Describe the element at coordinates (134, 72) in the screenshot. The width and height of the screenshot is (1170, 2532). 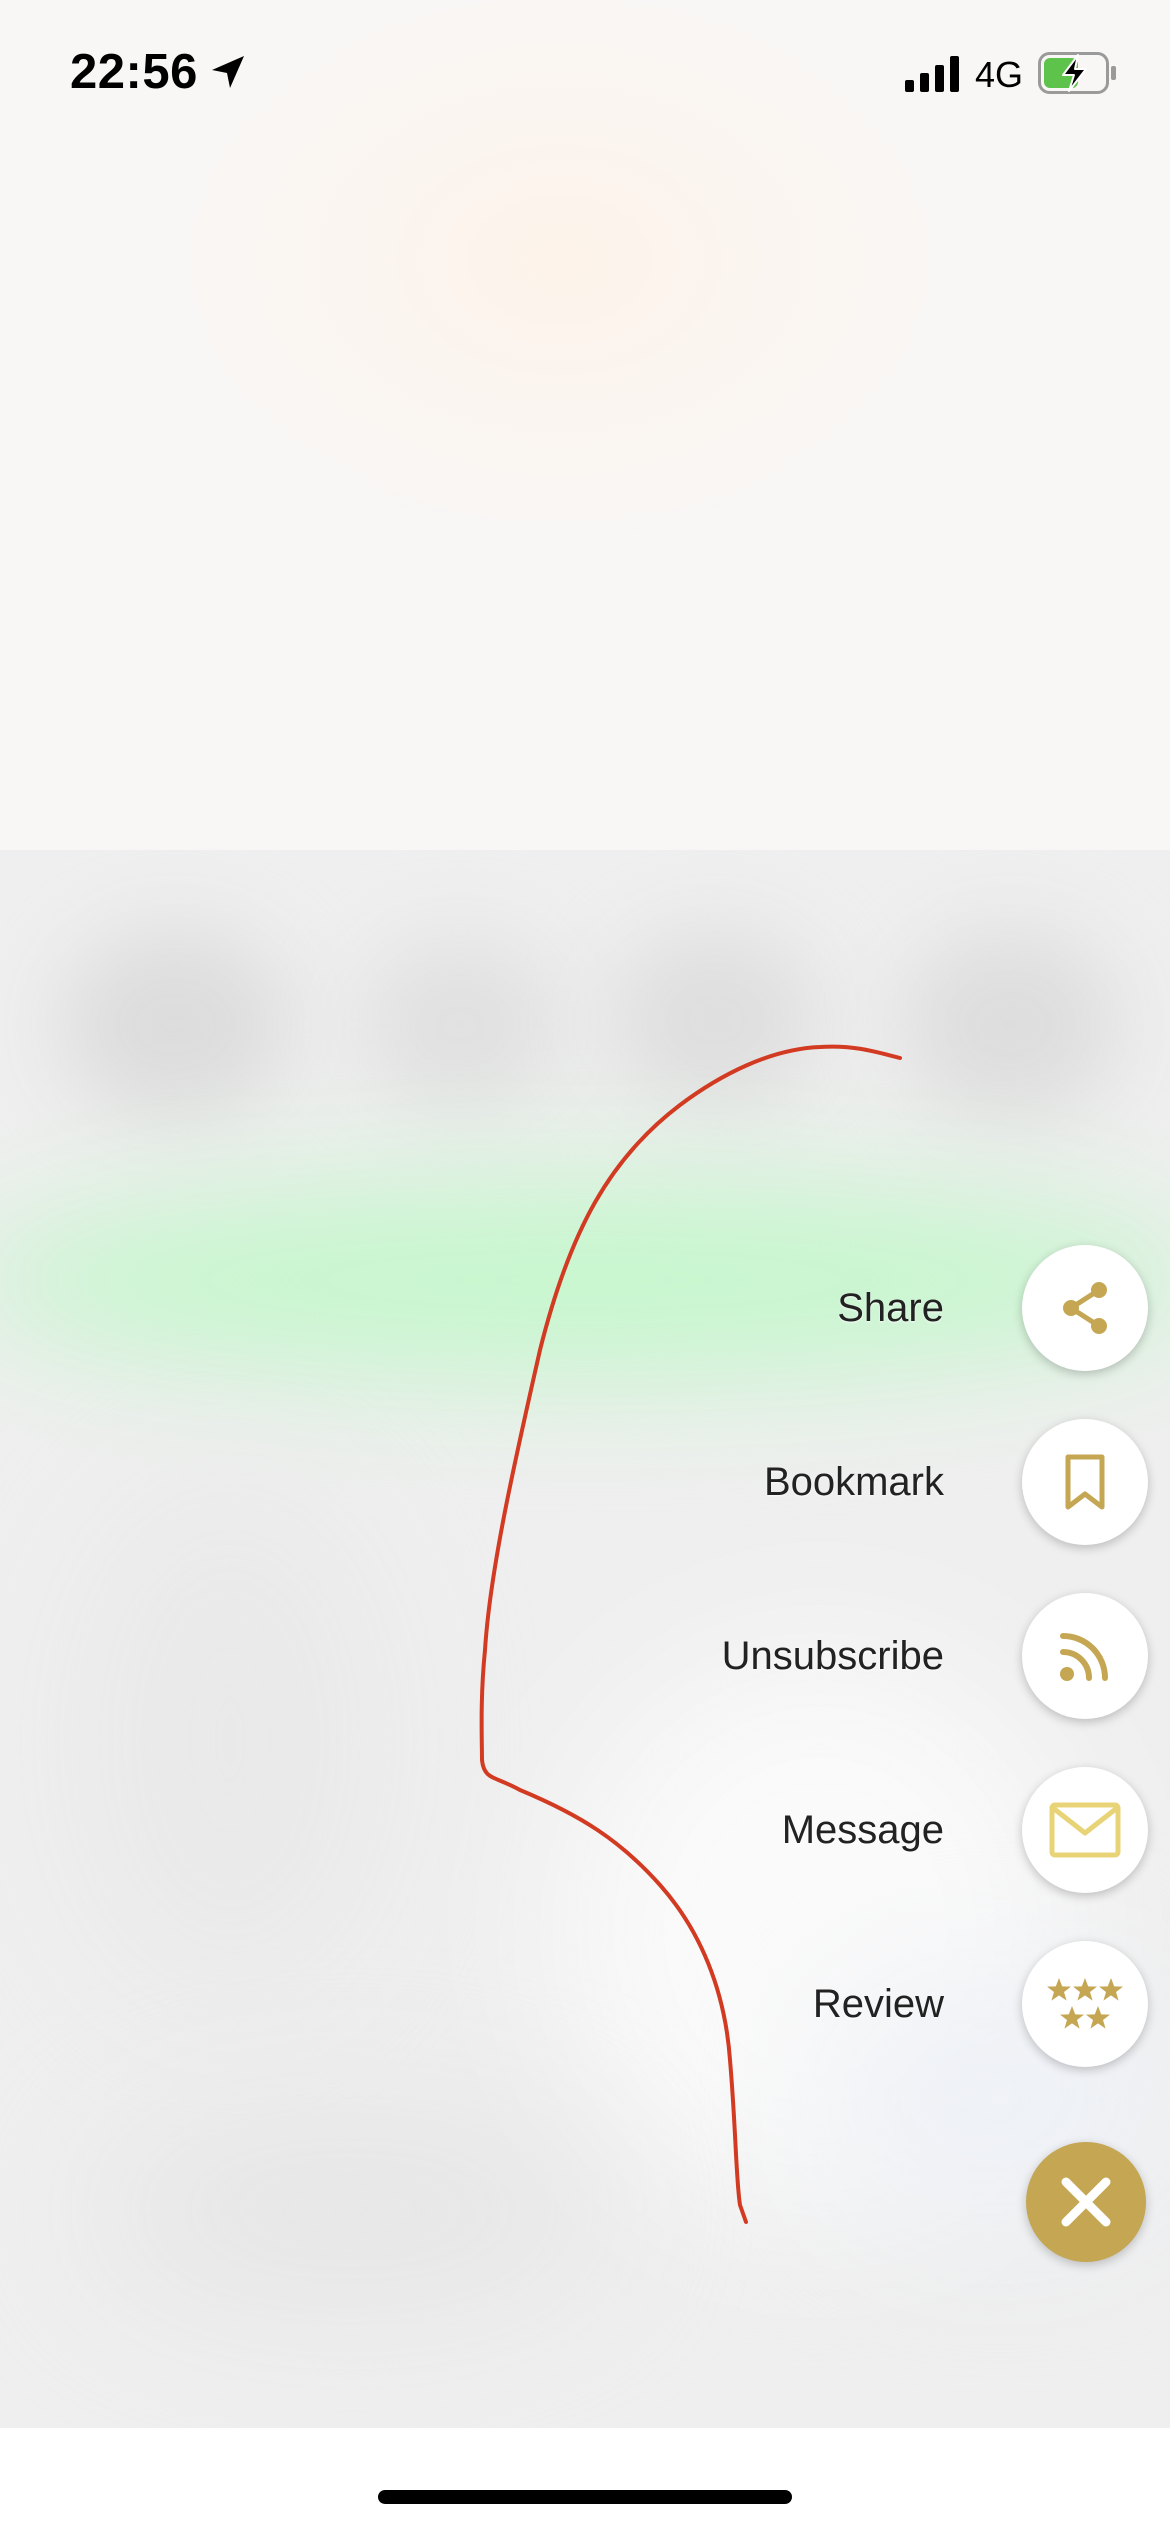
I see `status-time: 22:56` at that location.